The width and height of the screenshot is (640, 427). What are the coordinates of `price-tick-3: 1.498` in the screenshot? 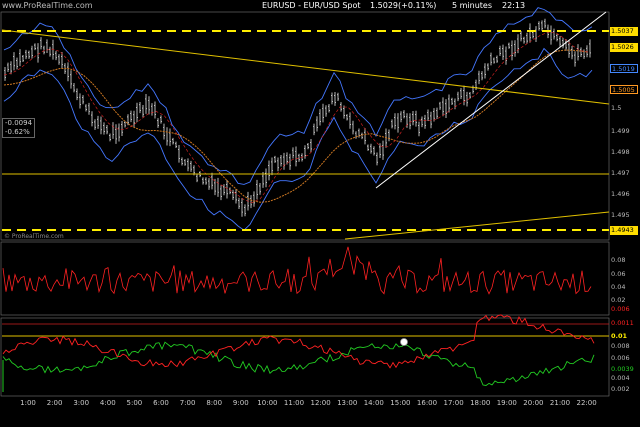 It's located at (620, 152).